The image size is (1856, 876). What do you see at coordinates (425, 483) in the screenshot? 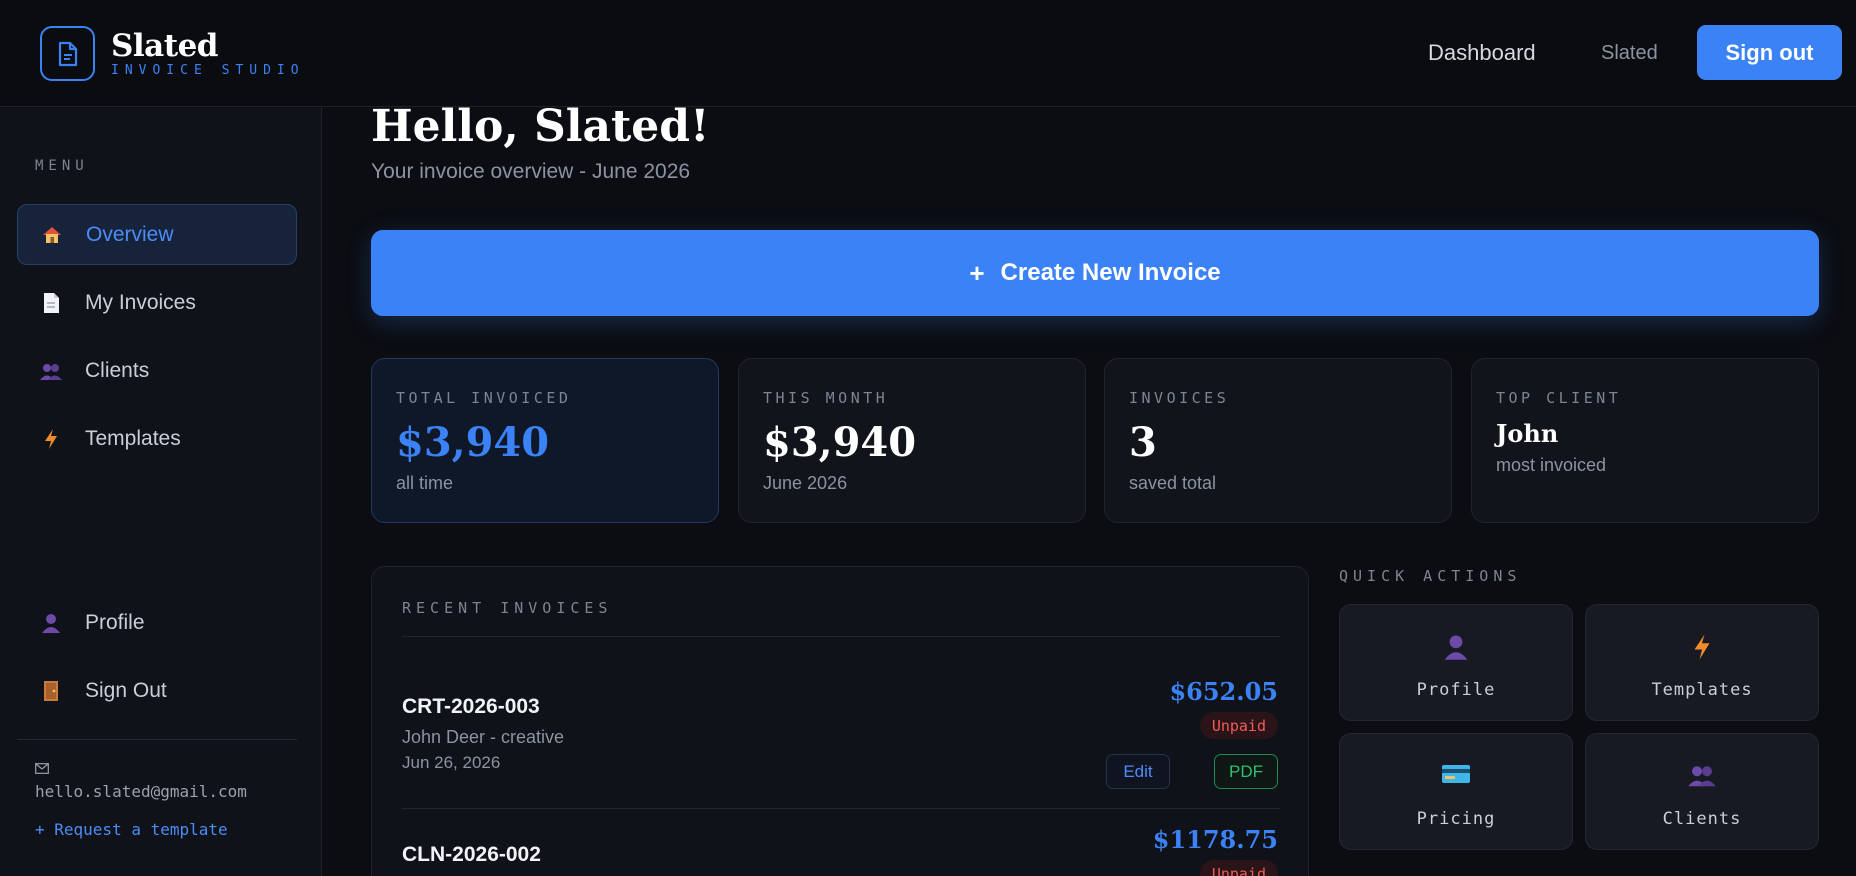
I see `stat-sub: all time` at bounding box center [425, 483].